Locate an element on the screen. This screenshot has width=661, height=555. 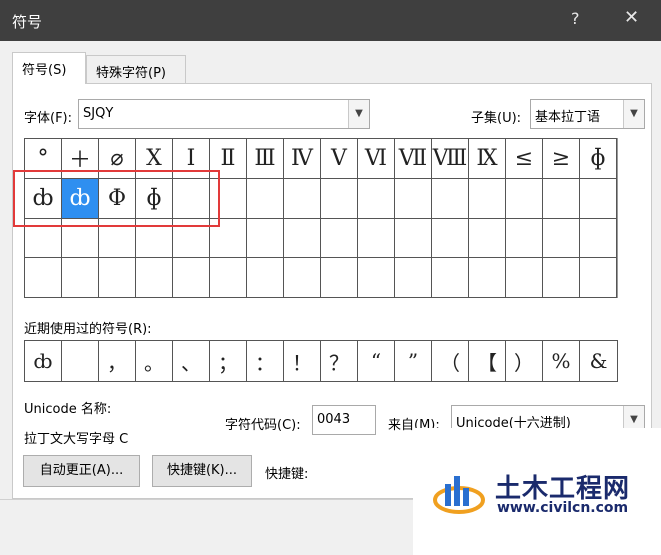
font-value: SJQY is located at coordinates (98, 113).